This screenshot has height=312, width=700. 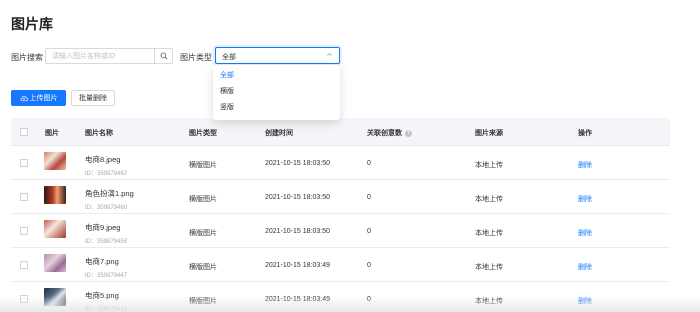 I want to click on search-button, so click(x=163, y=56).